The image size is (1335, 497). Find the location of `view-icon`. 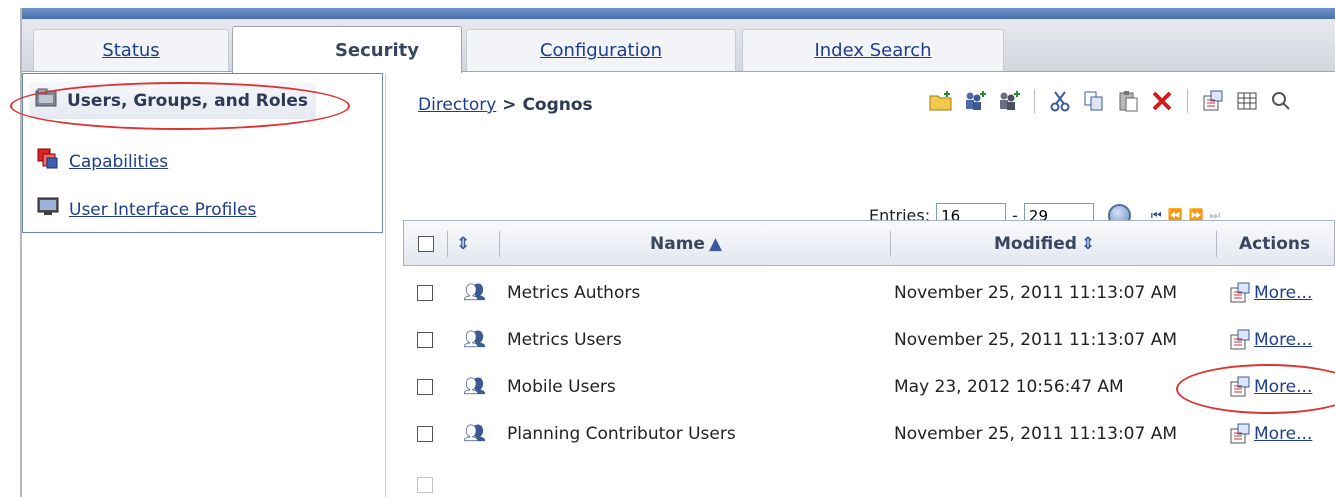

view-icon is located at coordinates (1247, 101).